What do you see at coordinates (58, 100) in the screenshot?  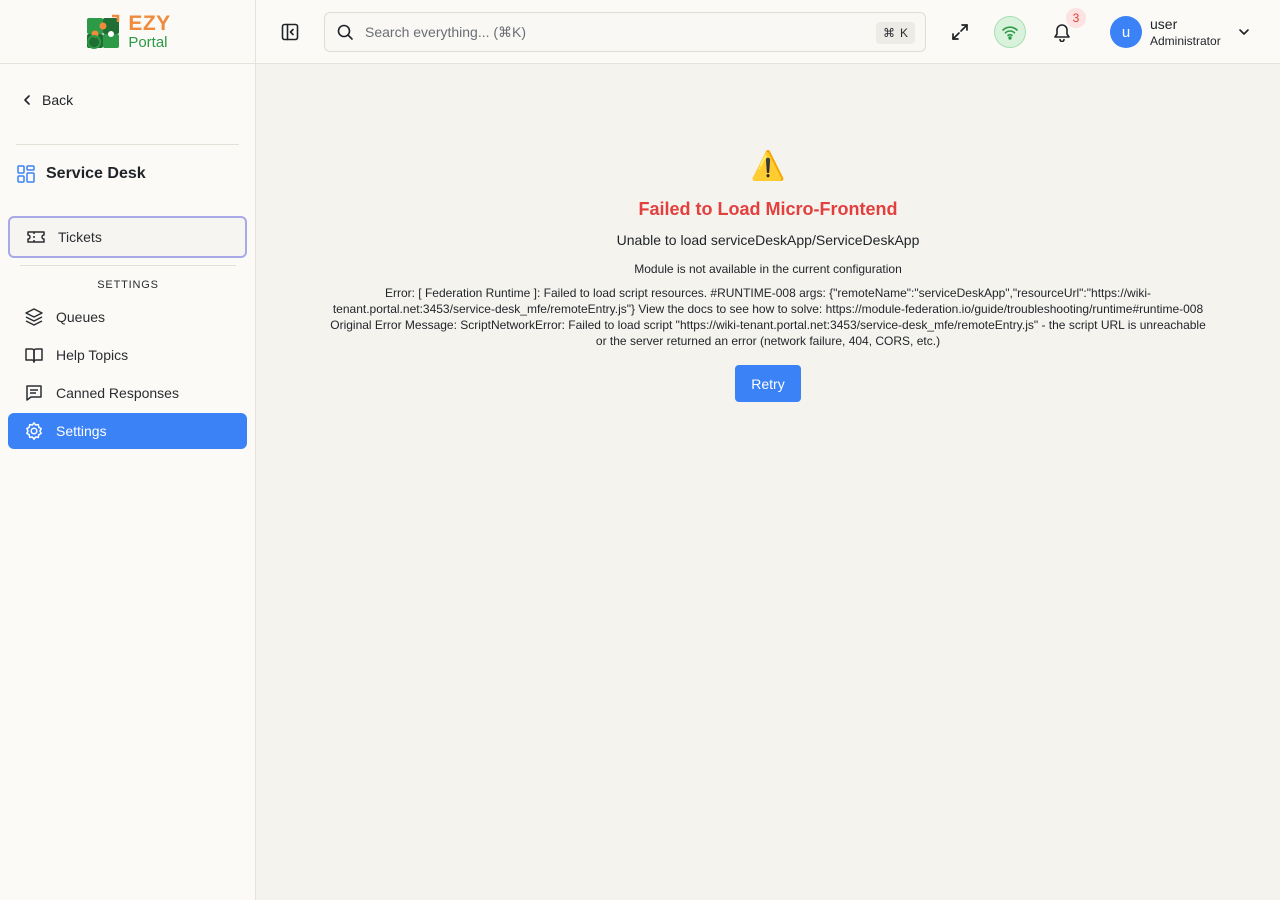 I see `back-label: Back` at bounding box center [58, 100].